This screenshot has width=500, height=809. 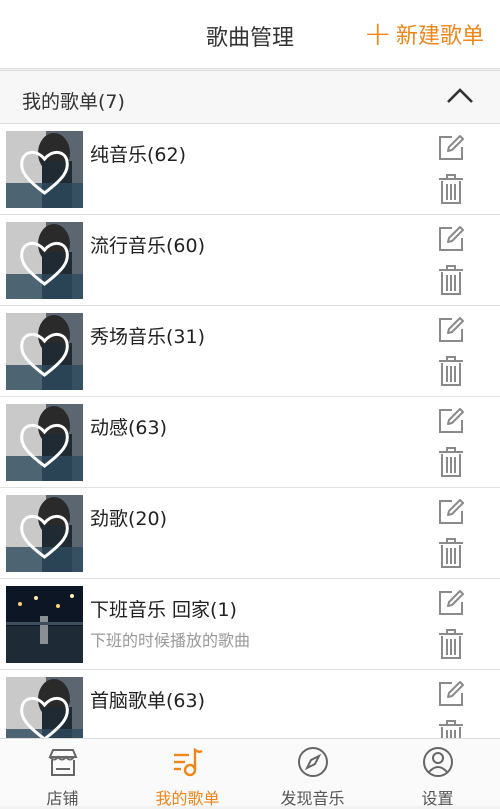 What do you see at coordinates (460, 95) in the screenshot?
I see `chevron-up-icon` at bounding box center [460, 95].